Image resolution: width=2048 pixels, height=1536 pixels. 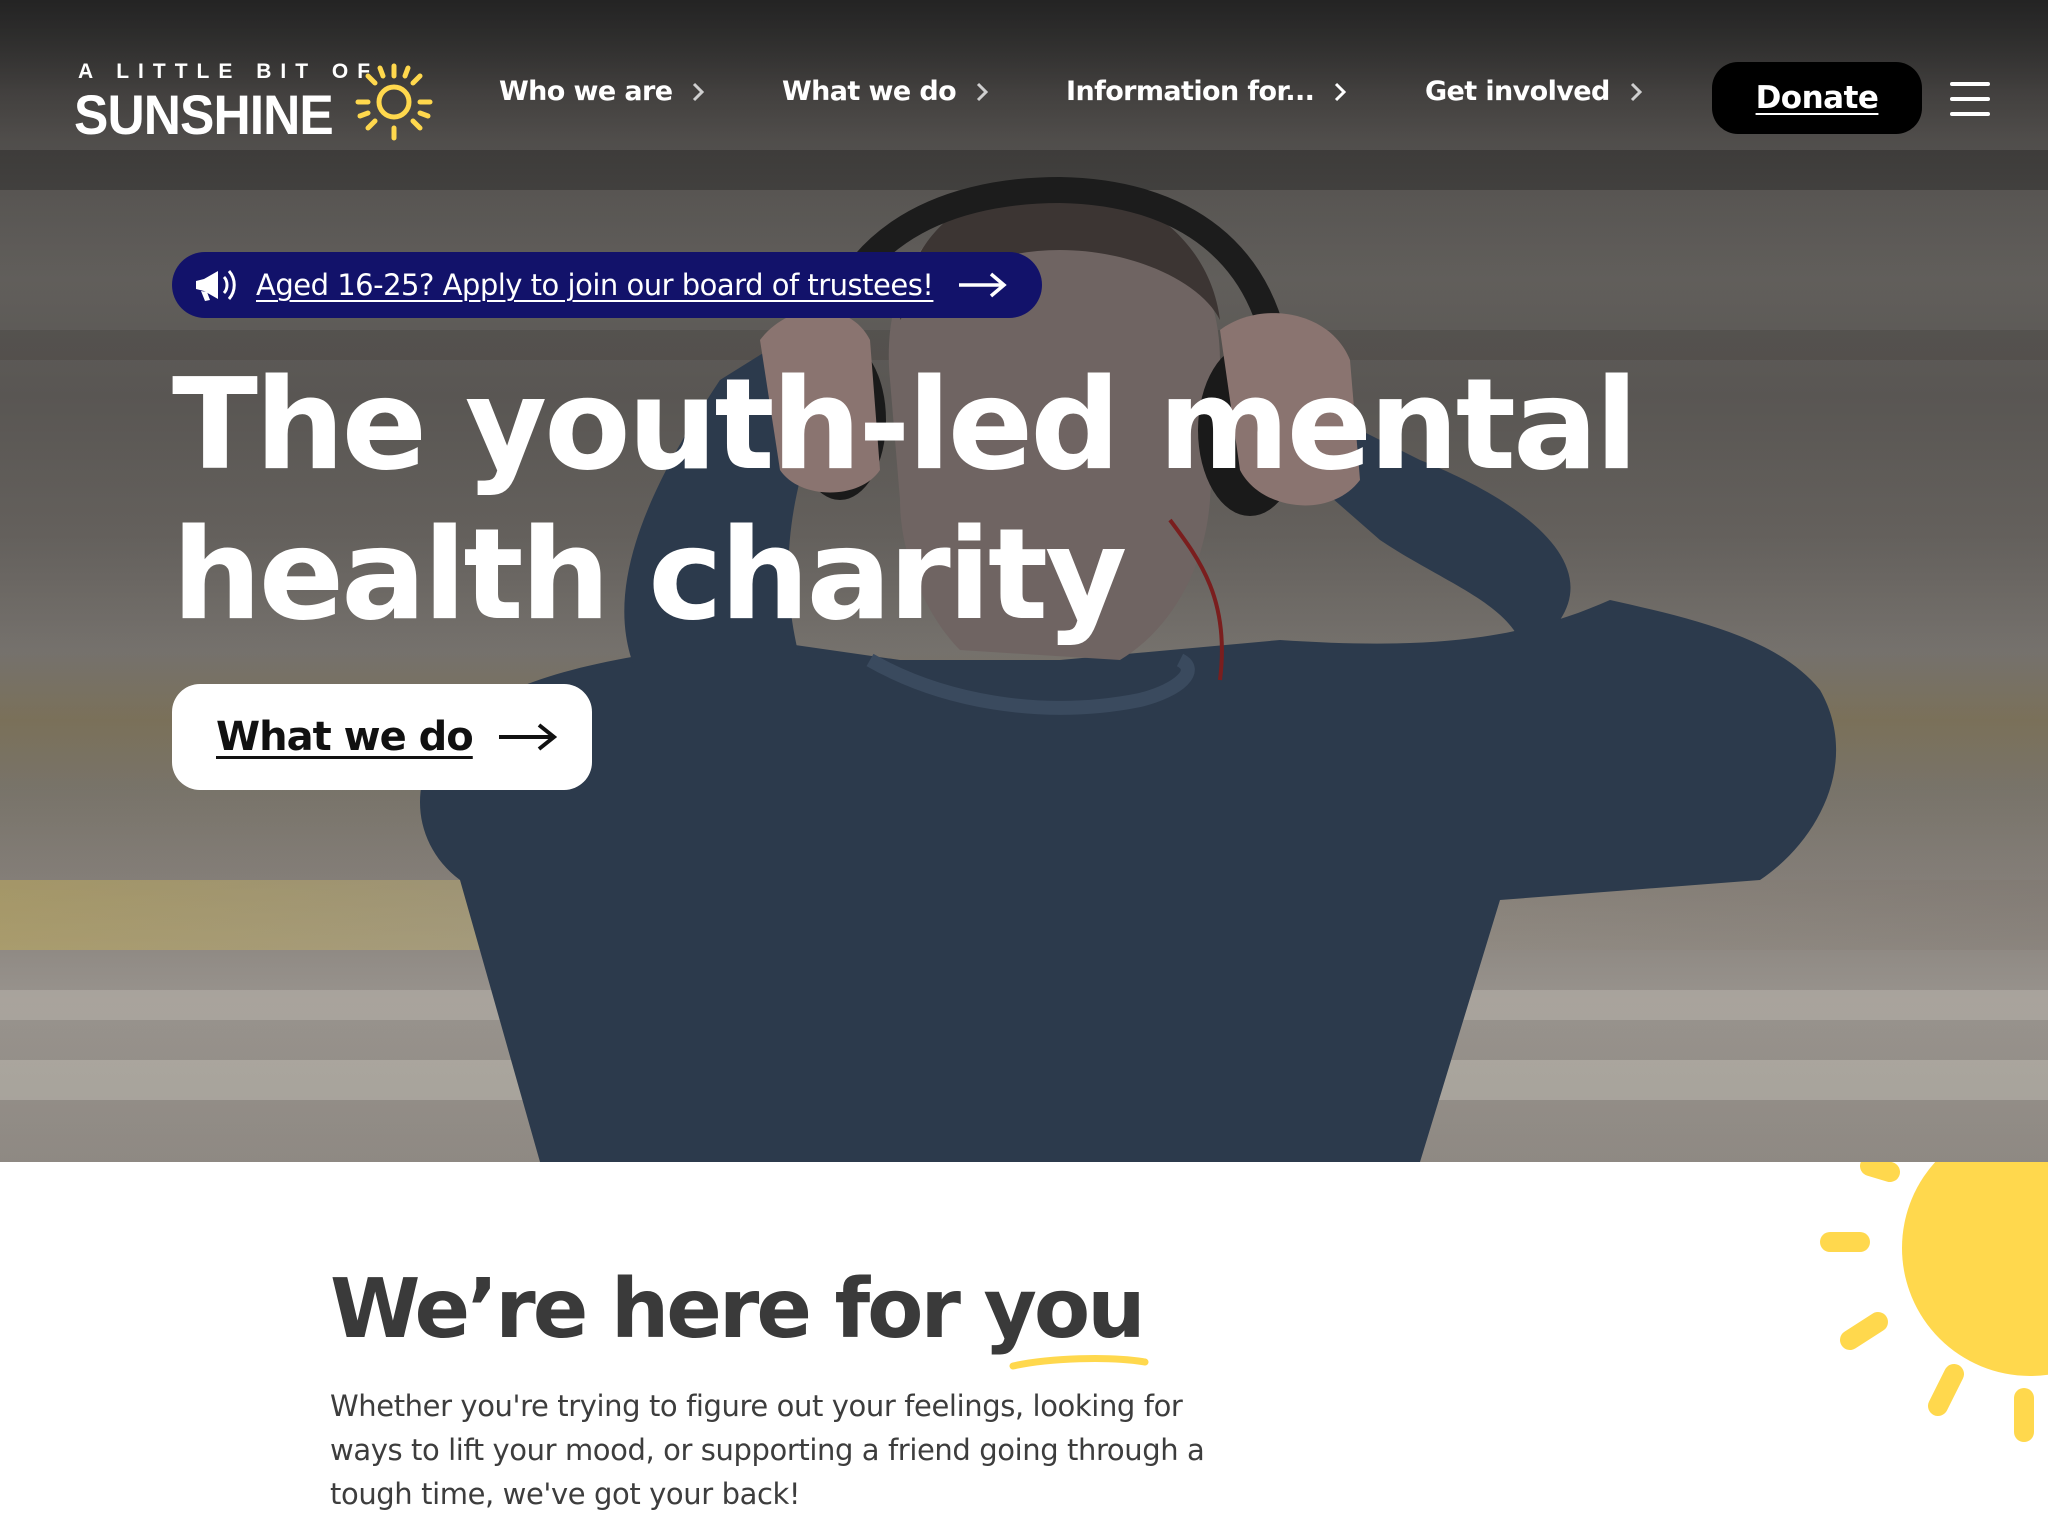 What do you see at coordinates (216, 285) in the screenshot?
I see `megaphone-icon` at bounding box center [216, 285].